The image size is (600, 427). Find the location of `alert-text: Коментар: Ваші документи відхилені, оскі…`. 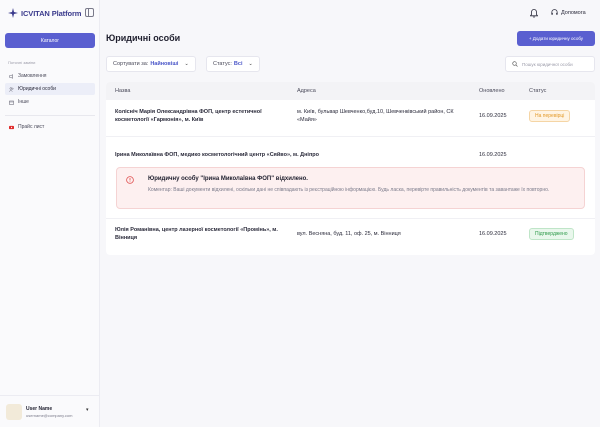

alert-text: Коментар: Ваші документи відхилені, оскі… is located at coordinates (349, 190).